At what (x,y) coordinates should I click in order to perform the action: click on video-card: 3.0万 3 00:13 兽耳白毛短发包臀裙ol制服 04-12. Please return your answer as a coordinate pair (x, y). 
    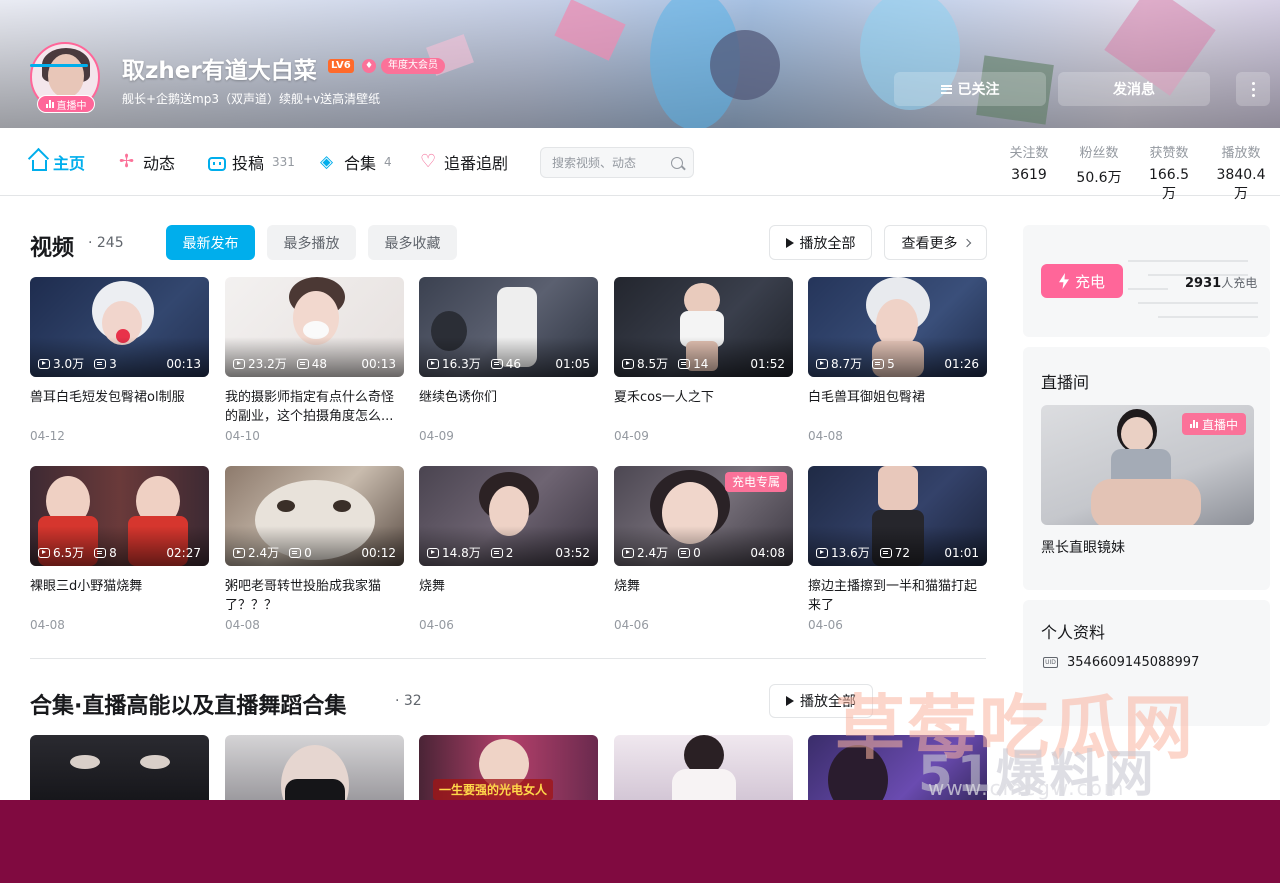
    Looking at the image, I should click on (119, 360).